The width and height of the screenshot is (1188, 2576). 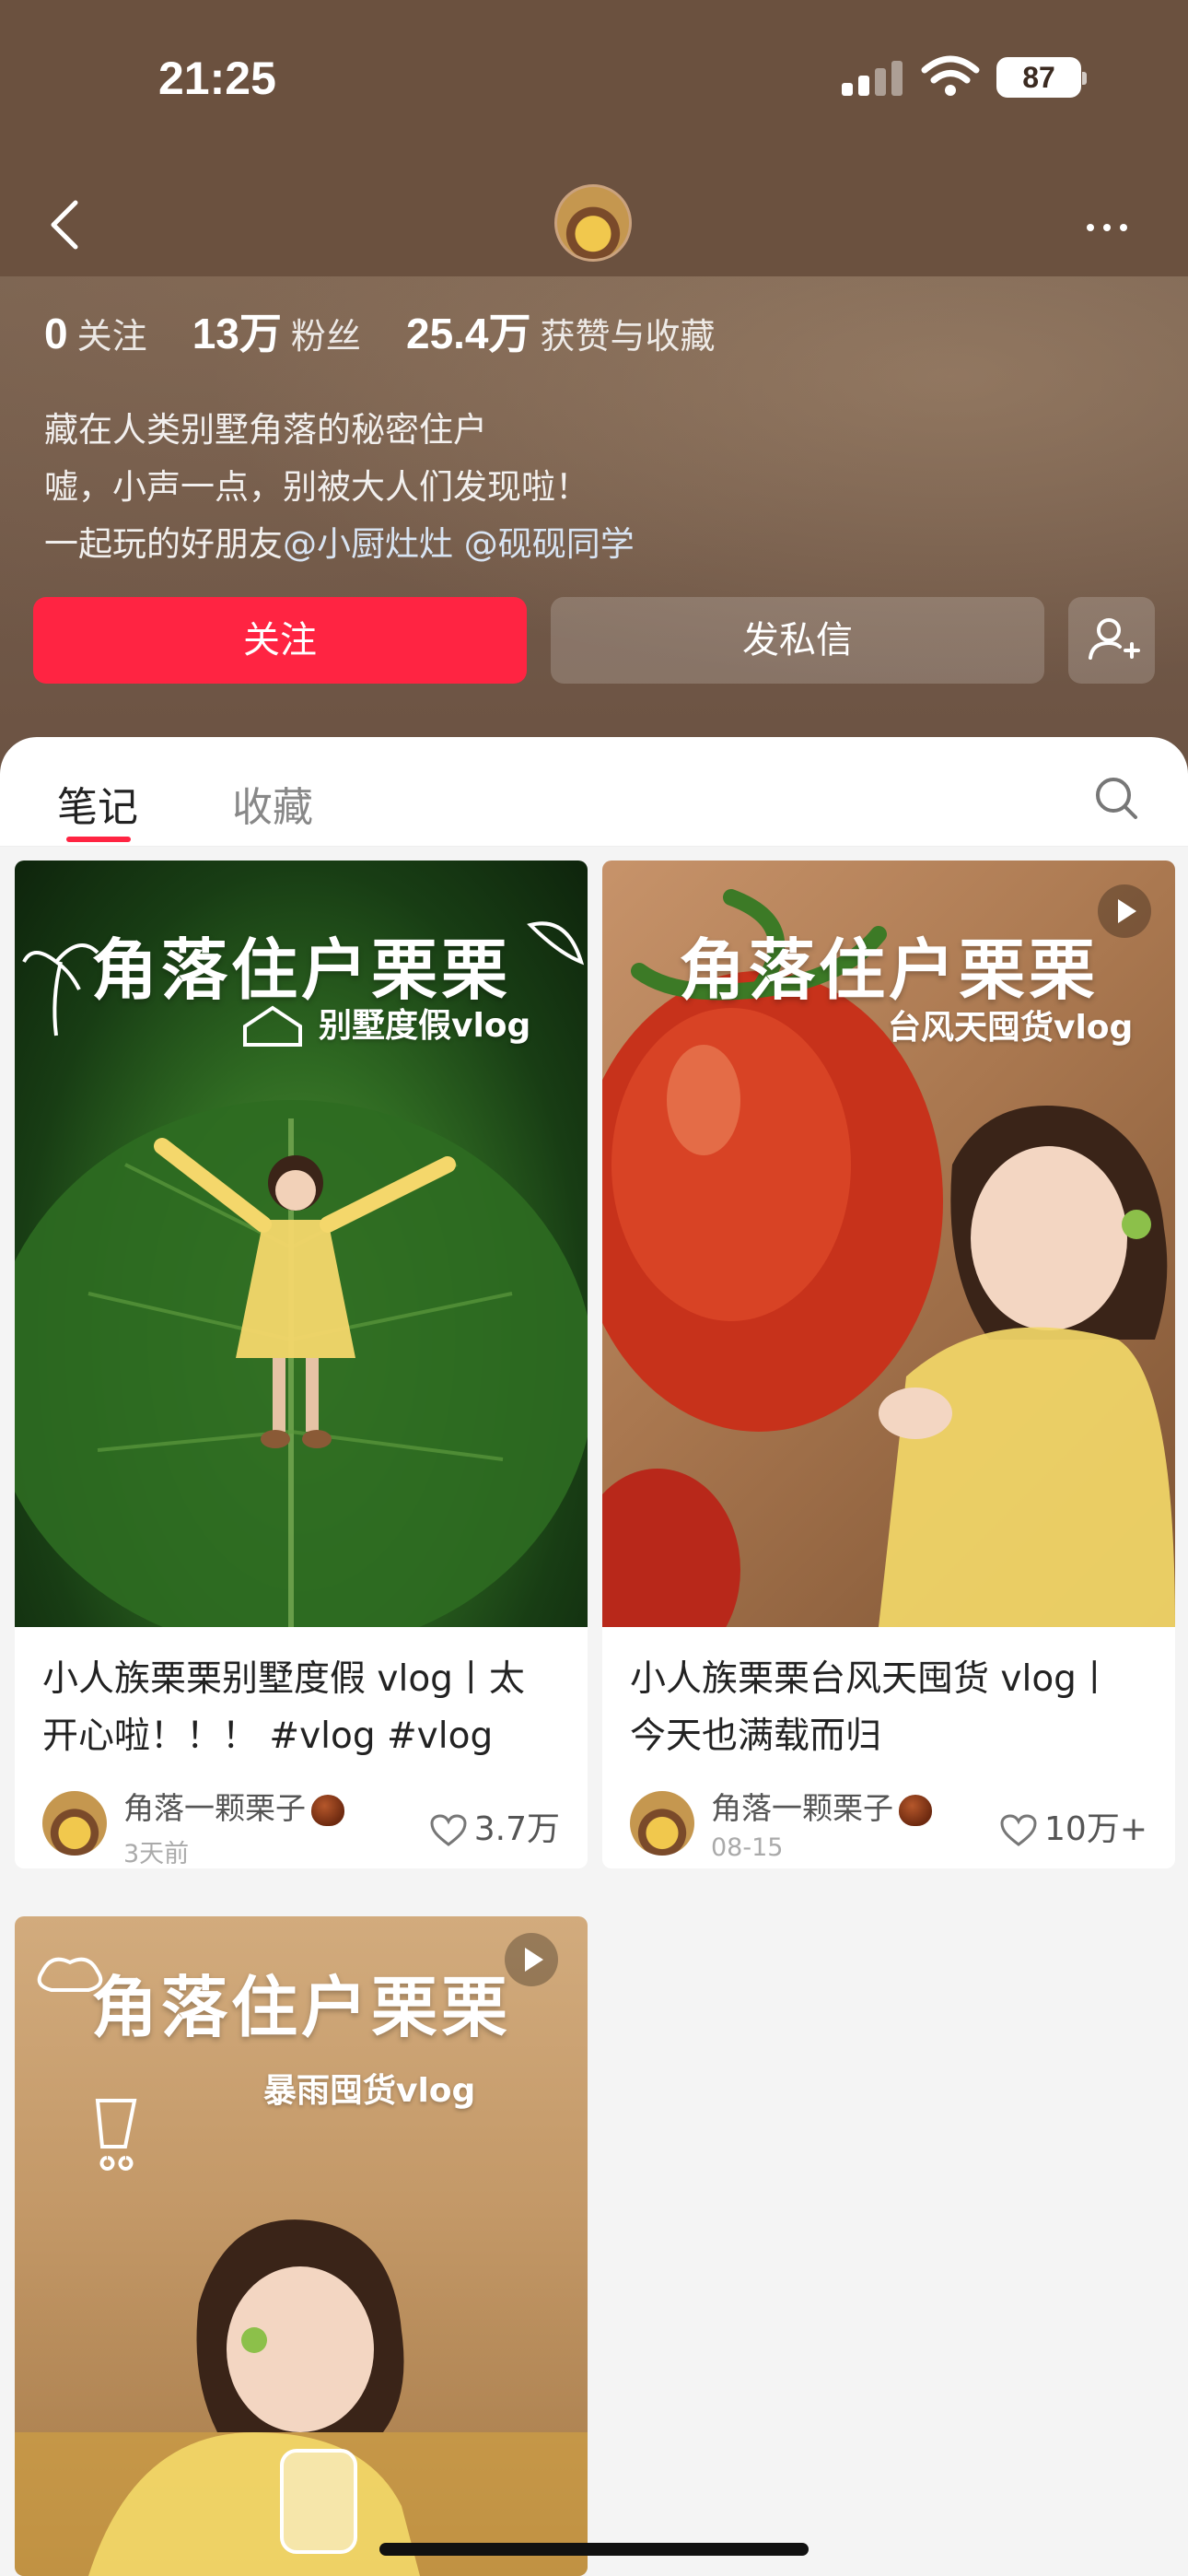 I want to click on mention-link: @小厨灶灶, so click(x=368, y=544).